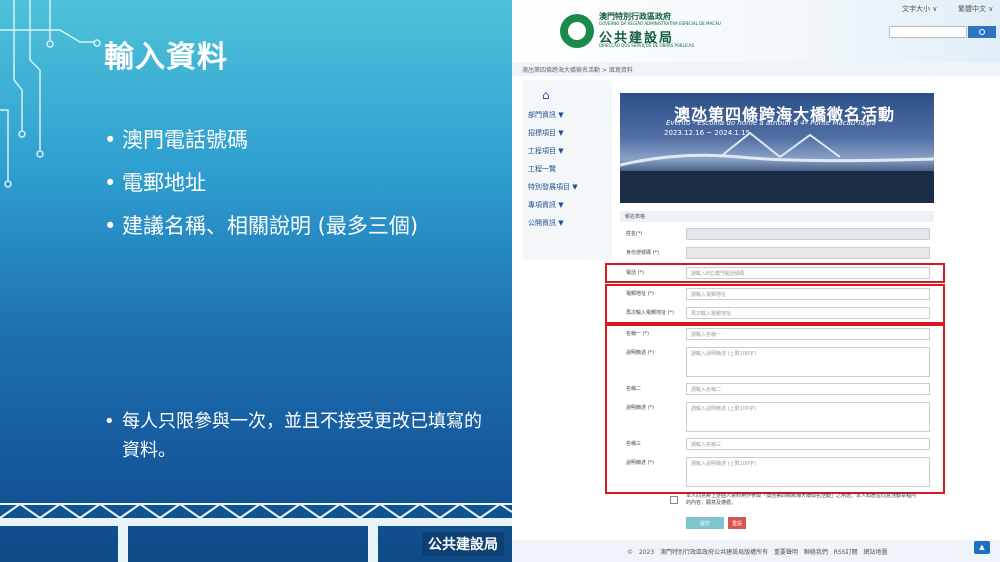 This screenshot has height=562, width=1000. Describe the element at coordinates (808, 253) in the screenshot. I see `id-field` at that location.